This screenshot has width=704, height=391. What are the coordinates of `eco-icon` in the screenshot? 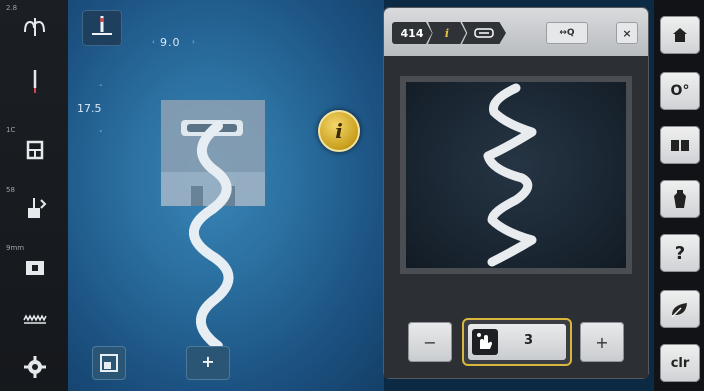 It's located at (679, 310).